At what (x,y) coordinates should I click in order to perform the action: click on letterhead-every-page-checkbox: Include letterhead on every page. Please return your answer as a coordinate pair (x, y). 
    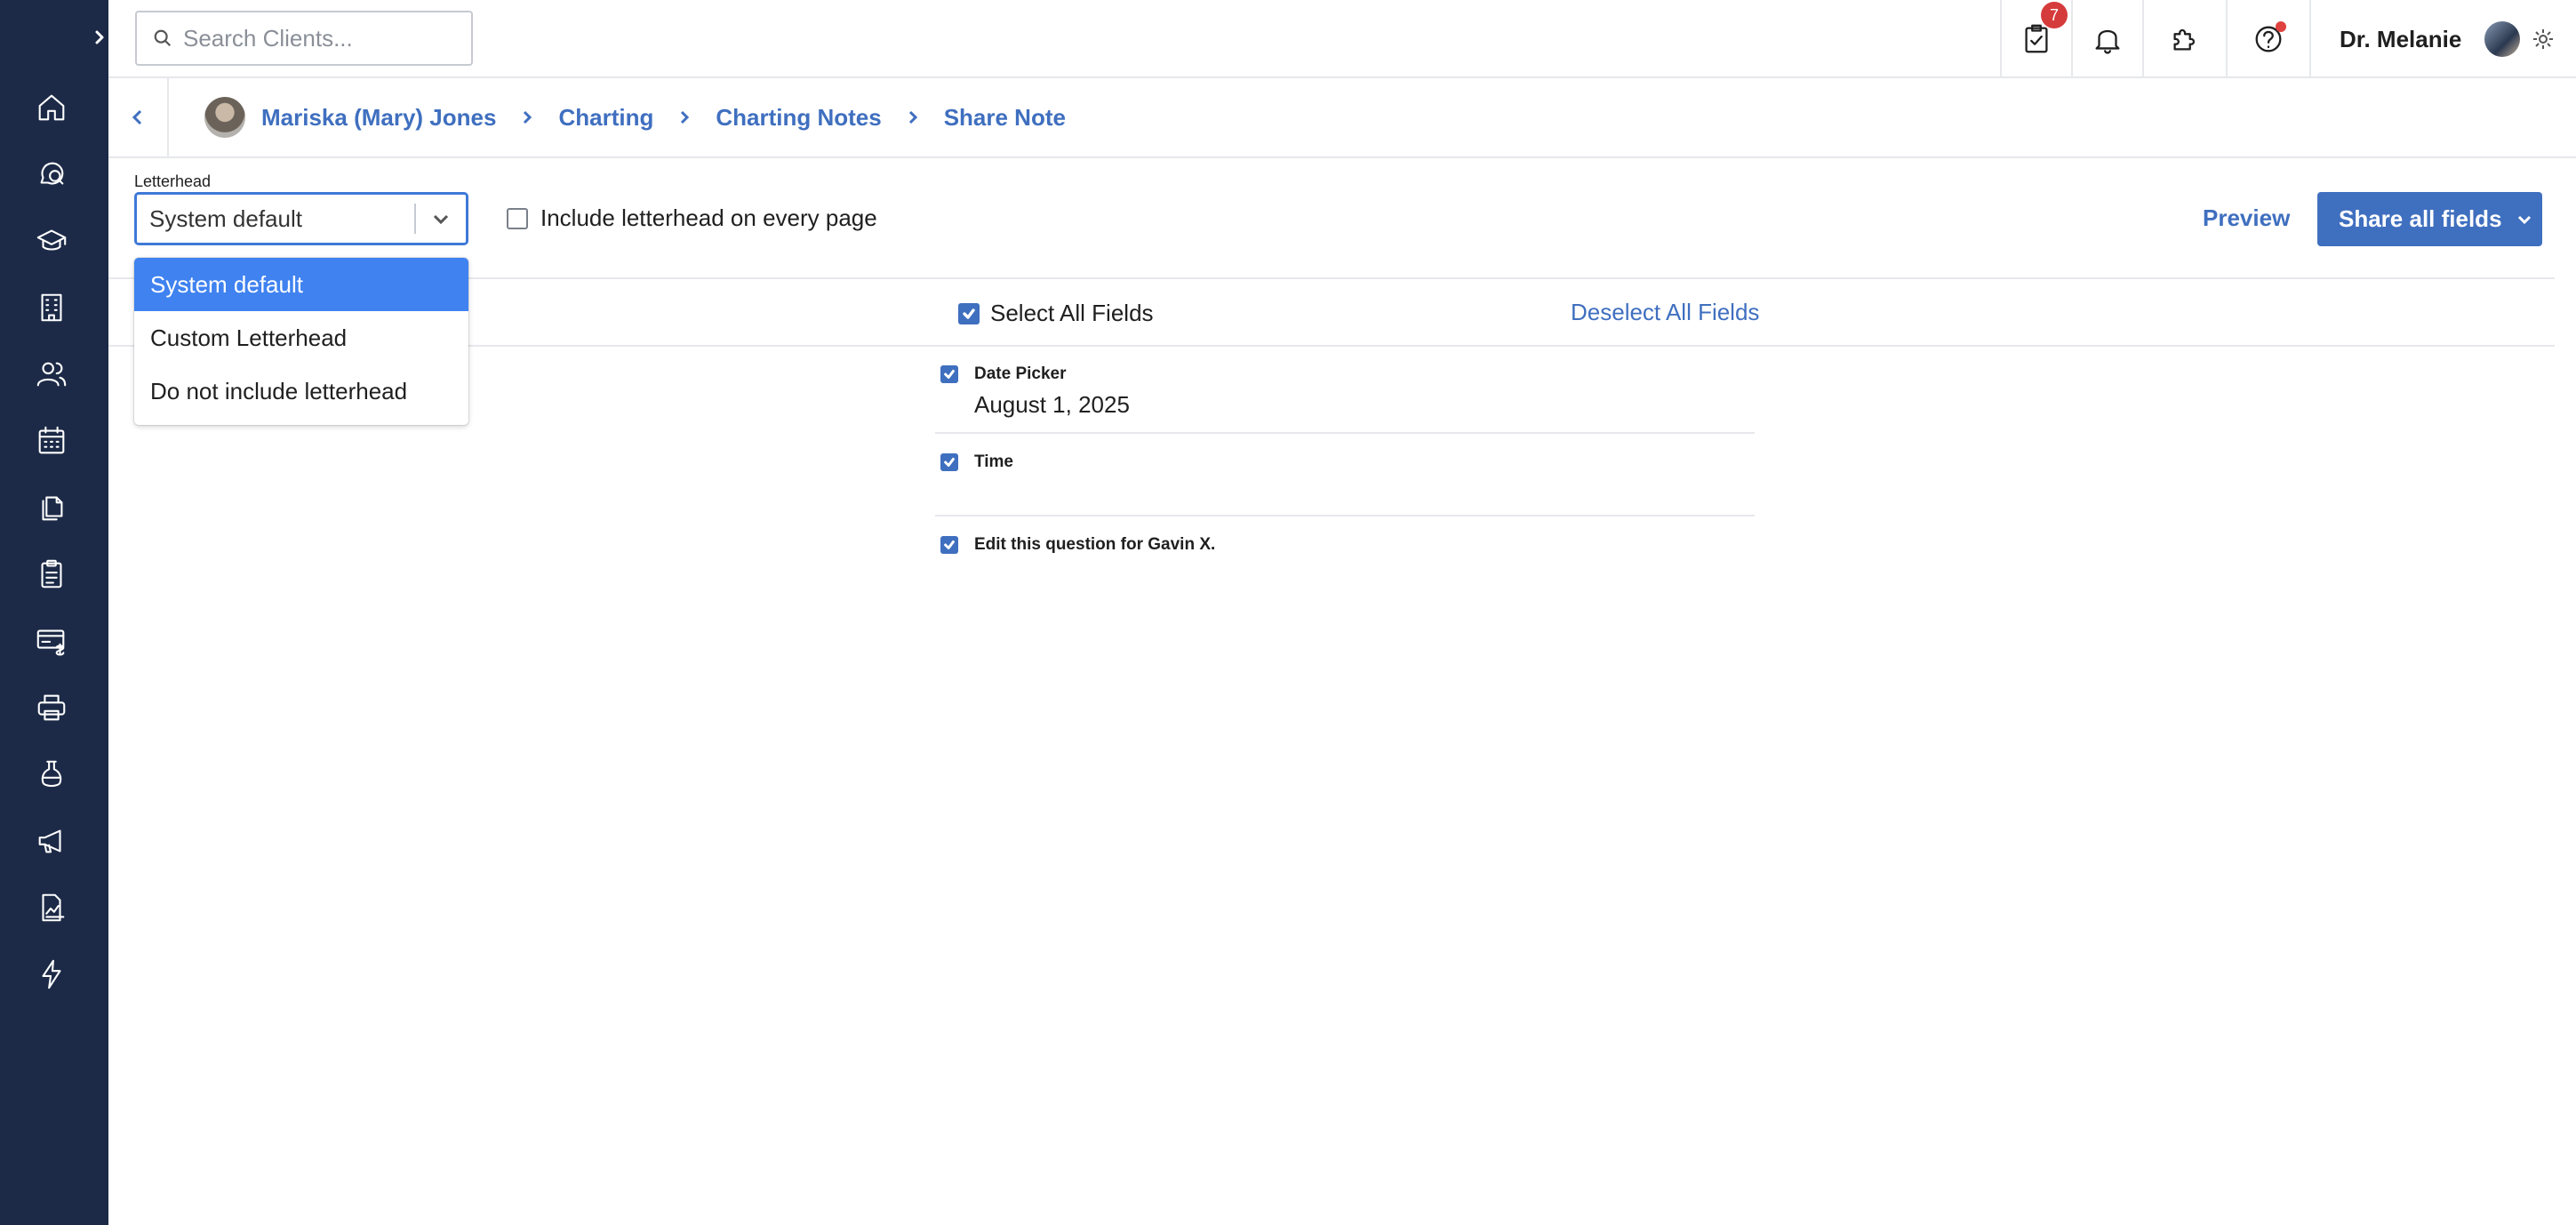
    Looking at the image, I should click on (685, 218).